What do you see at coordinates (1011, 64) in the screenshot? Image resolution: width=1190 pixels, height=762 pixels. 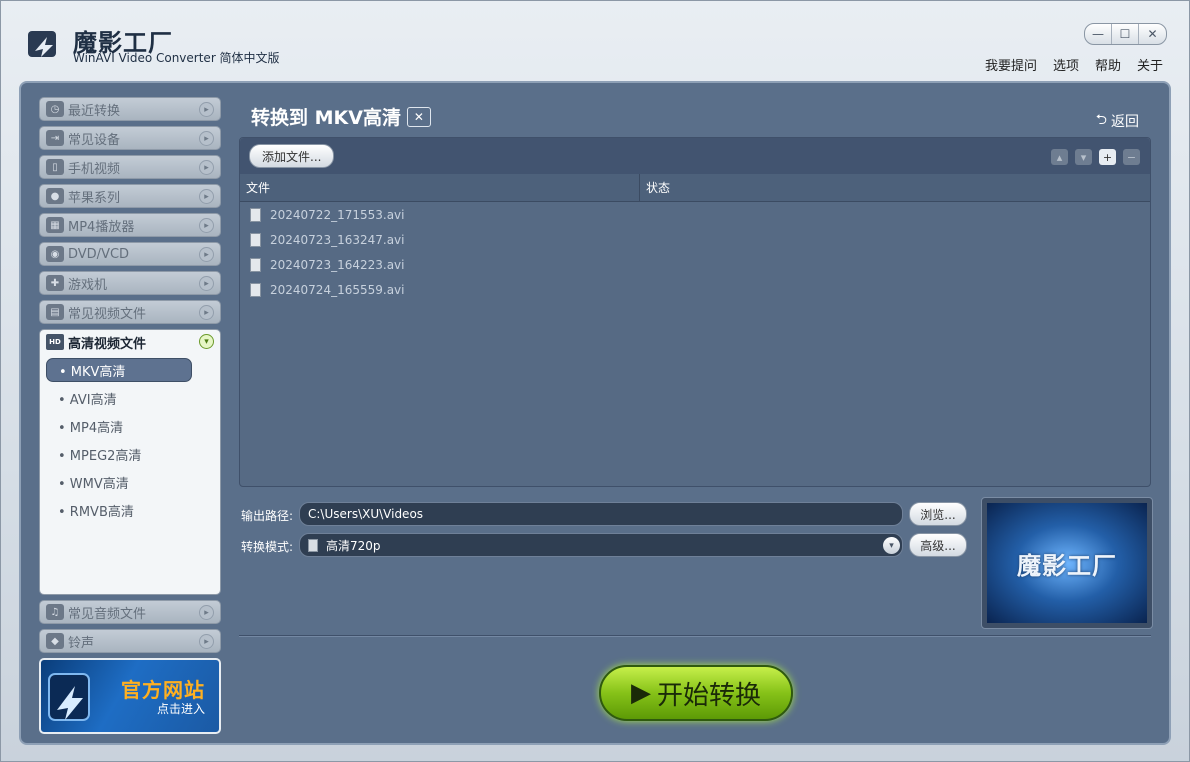 I see `menu-ask-question: 我要提问` at bounding box center [1011, 64].